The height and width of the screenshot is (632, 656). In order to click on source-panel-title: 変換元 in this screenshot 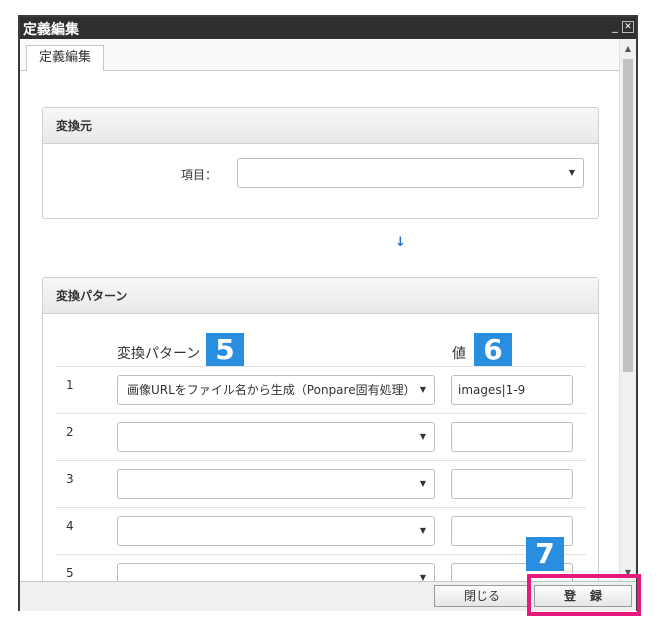, I will do `click(320, 126)`.